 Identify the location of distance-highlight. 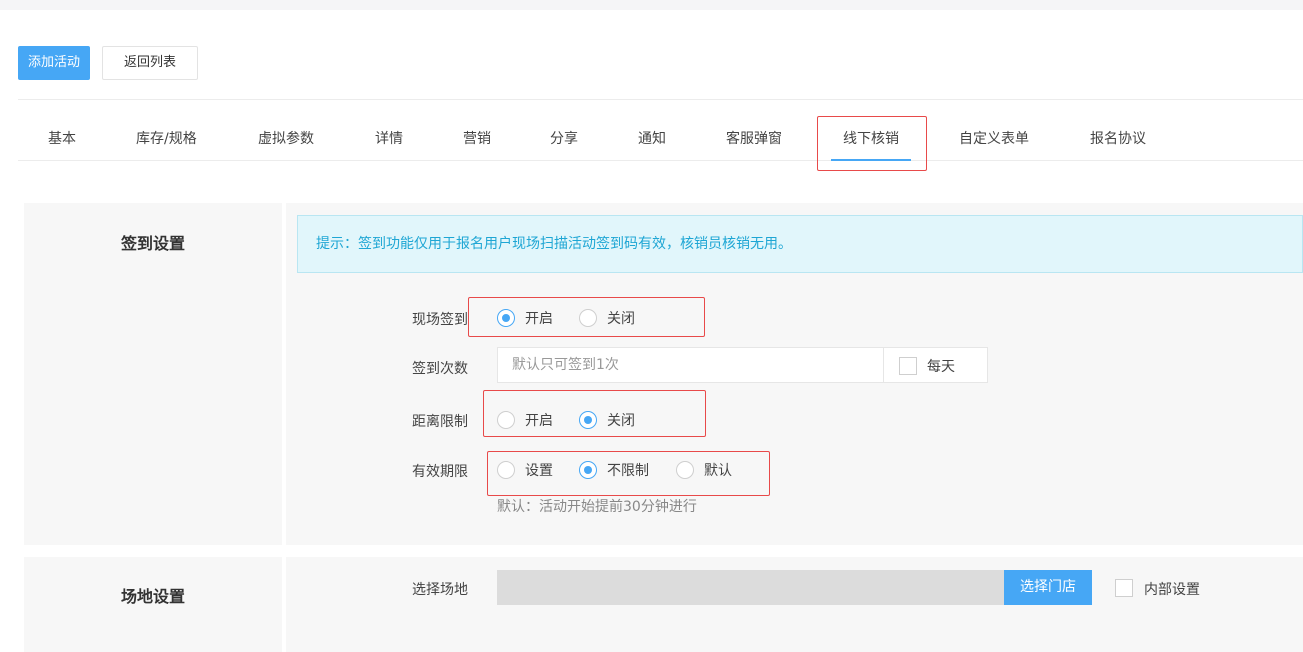
(594, 413).